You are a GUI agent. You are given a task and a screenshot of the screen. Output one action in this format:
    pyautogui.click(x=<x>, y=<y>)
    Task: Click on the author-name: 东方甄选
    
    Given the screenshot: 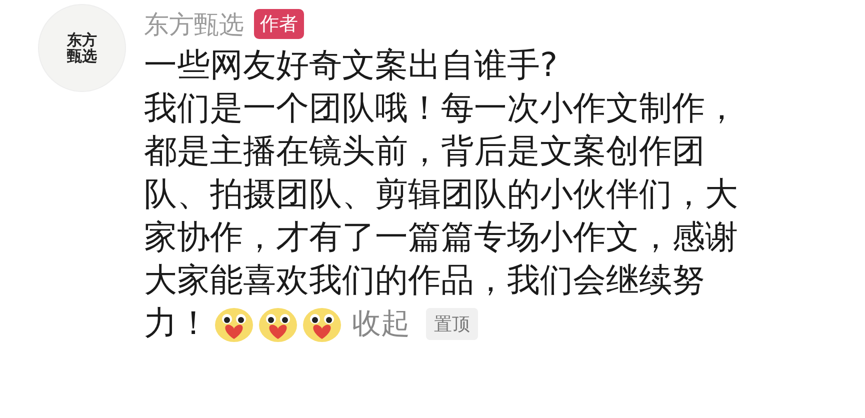 What is the action you would take?
    pyautogui.click(x=194, y=24)
    